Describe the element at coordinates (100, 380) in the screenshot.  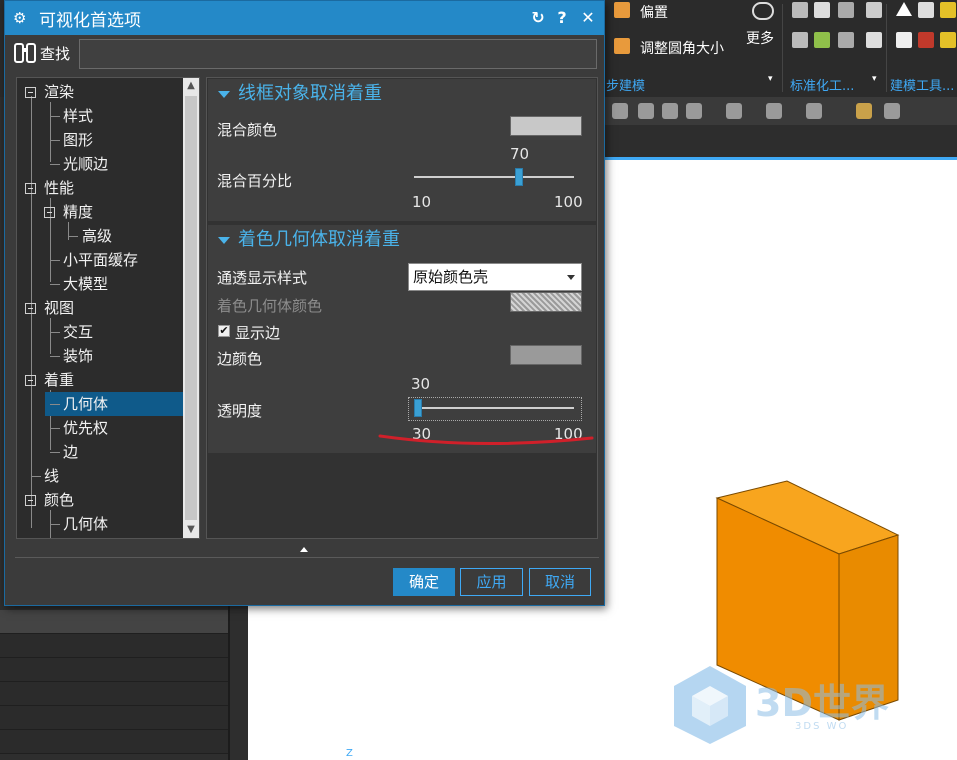
I see `tree-item-emphasis: 着重` at that location.